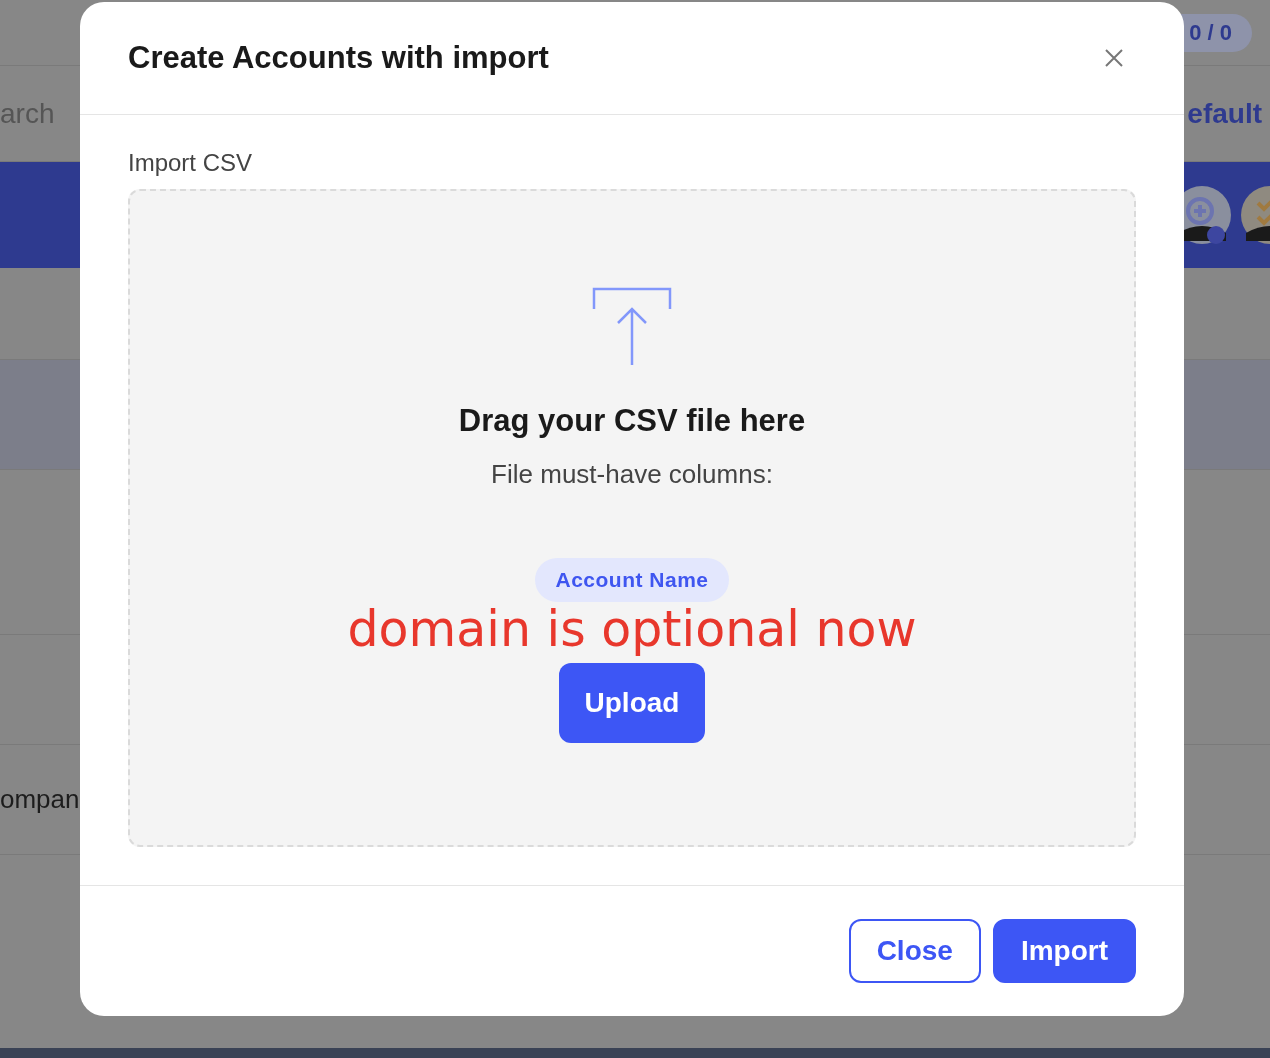 The image size is (1270, 1058). What do you see at coordinates (1114, 58) in the screenshot?
I see `close-icon` at bounding box center [1114, 58].